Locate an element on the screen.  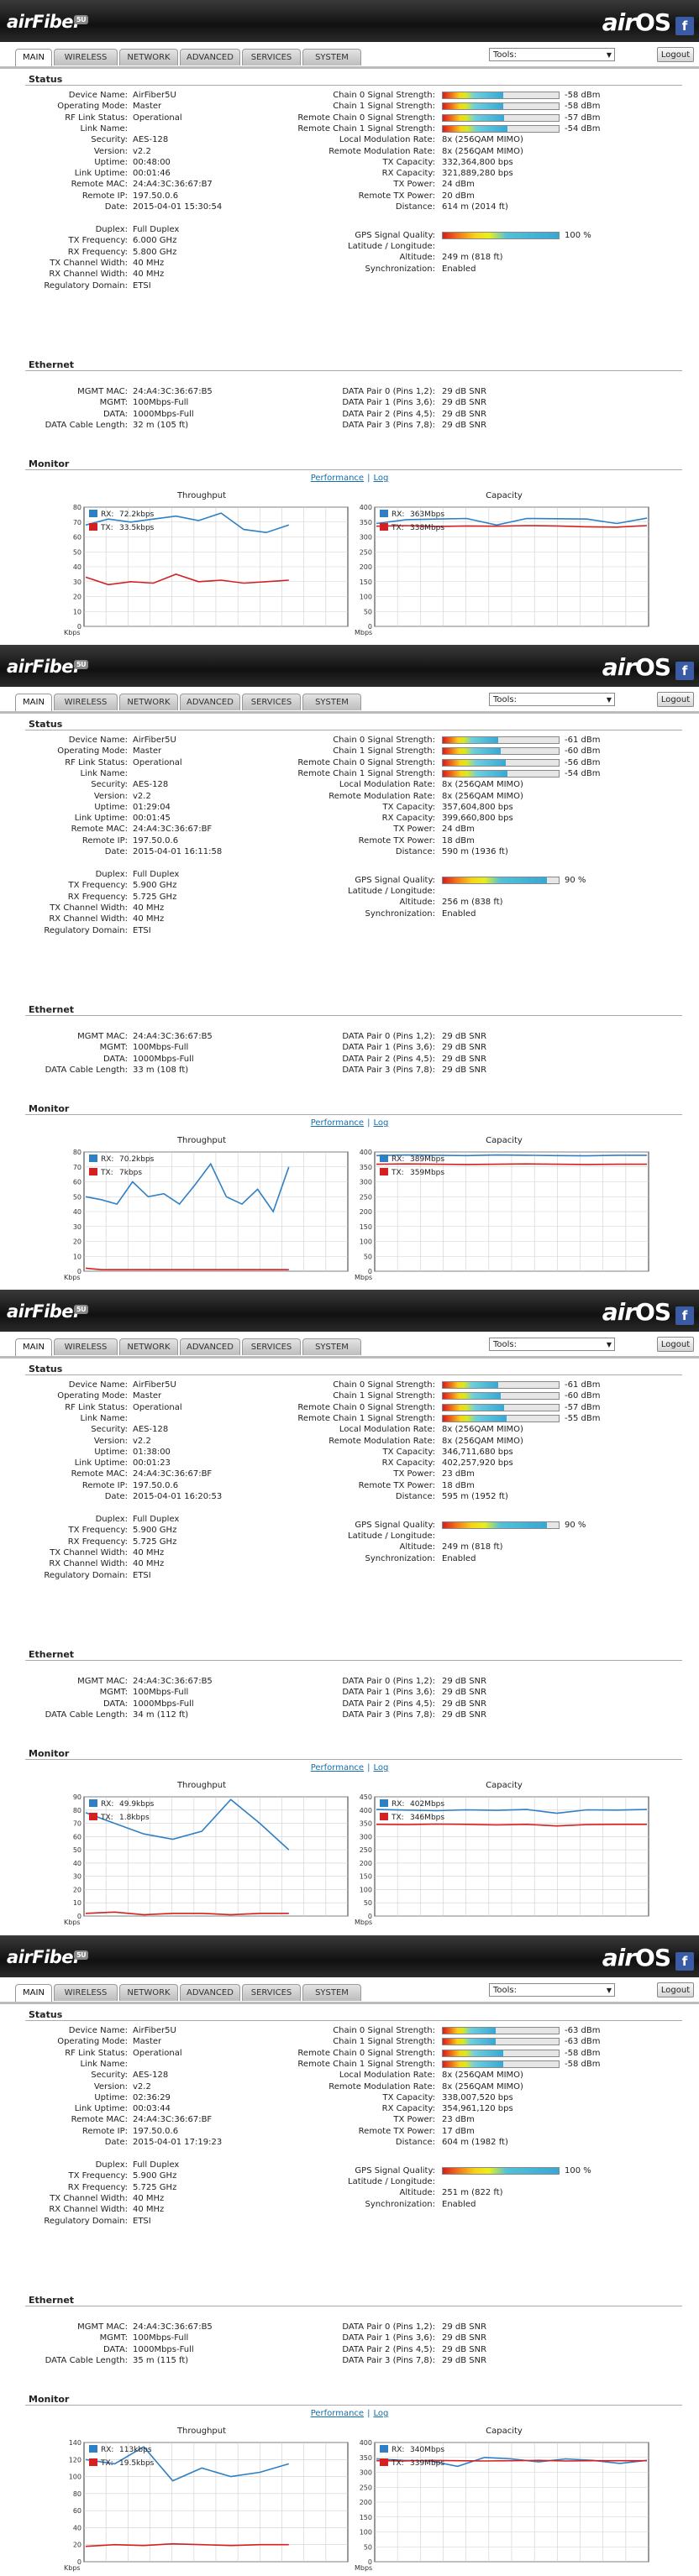
value-rx-capacity: 399,660,800 bps is located at coordinates (477, 819).